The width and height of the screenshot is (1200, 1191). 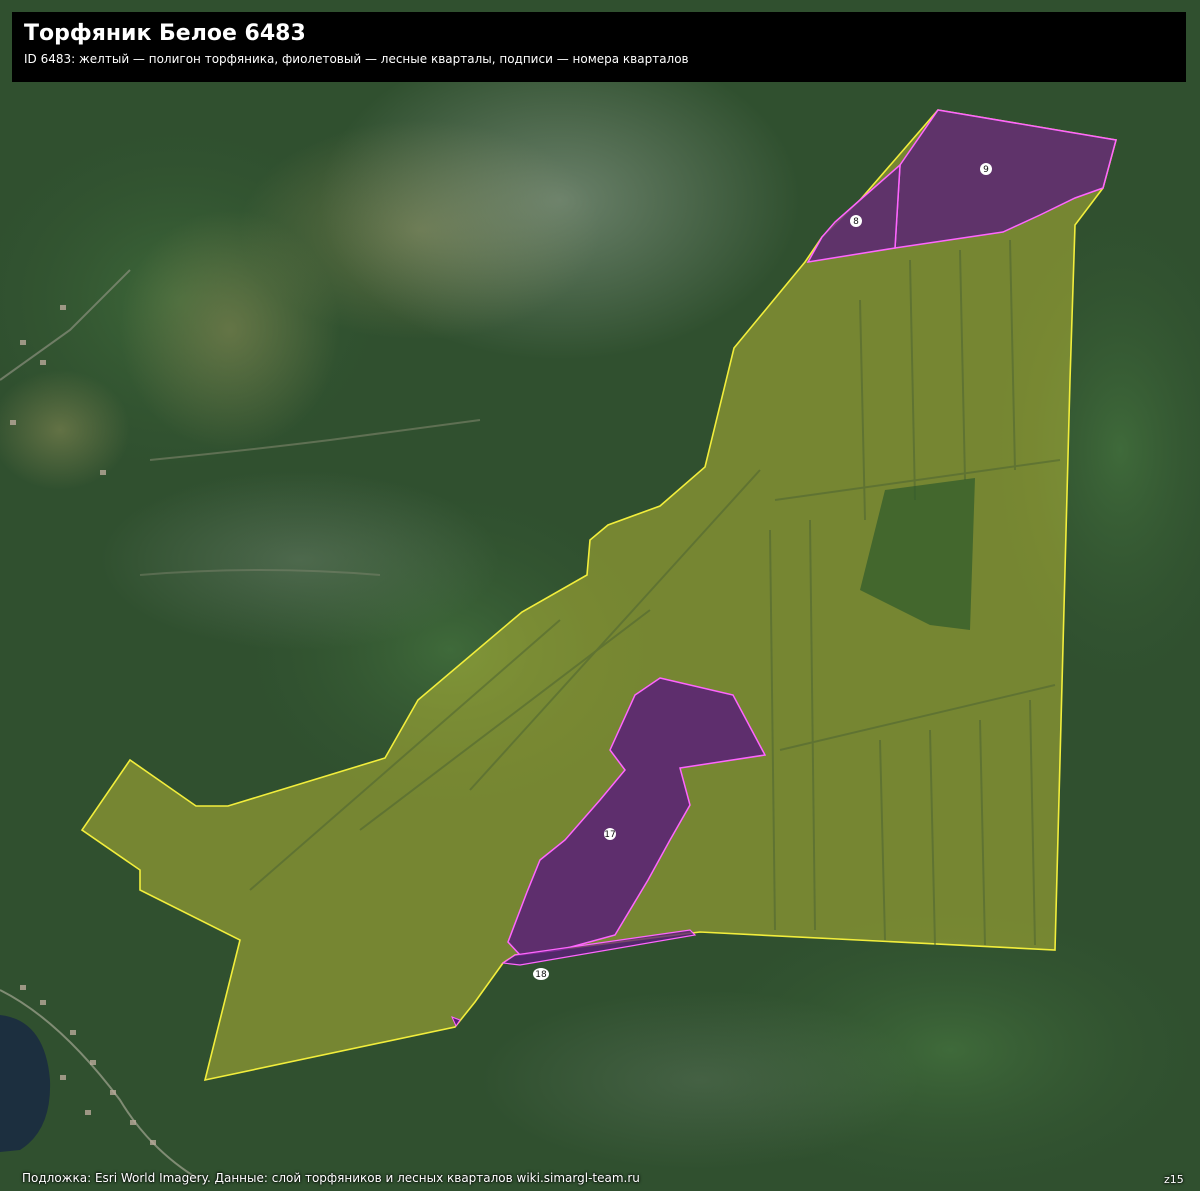 What do you see at coordinates (1174, 1179) in the screenshot?
I see `zoom-level: z15` at bounding box center [1174, 1179].